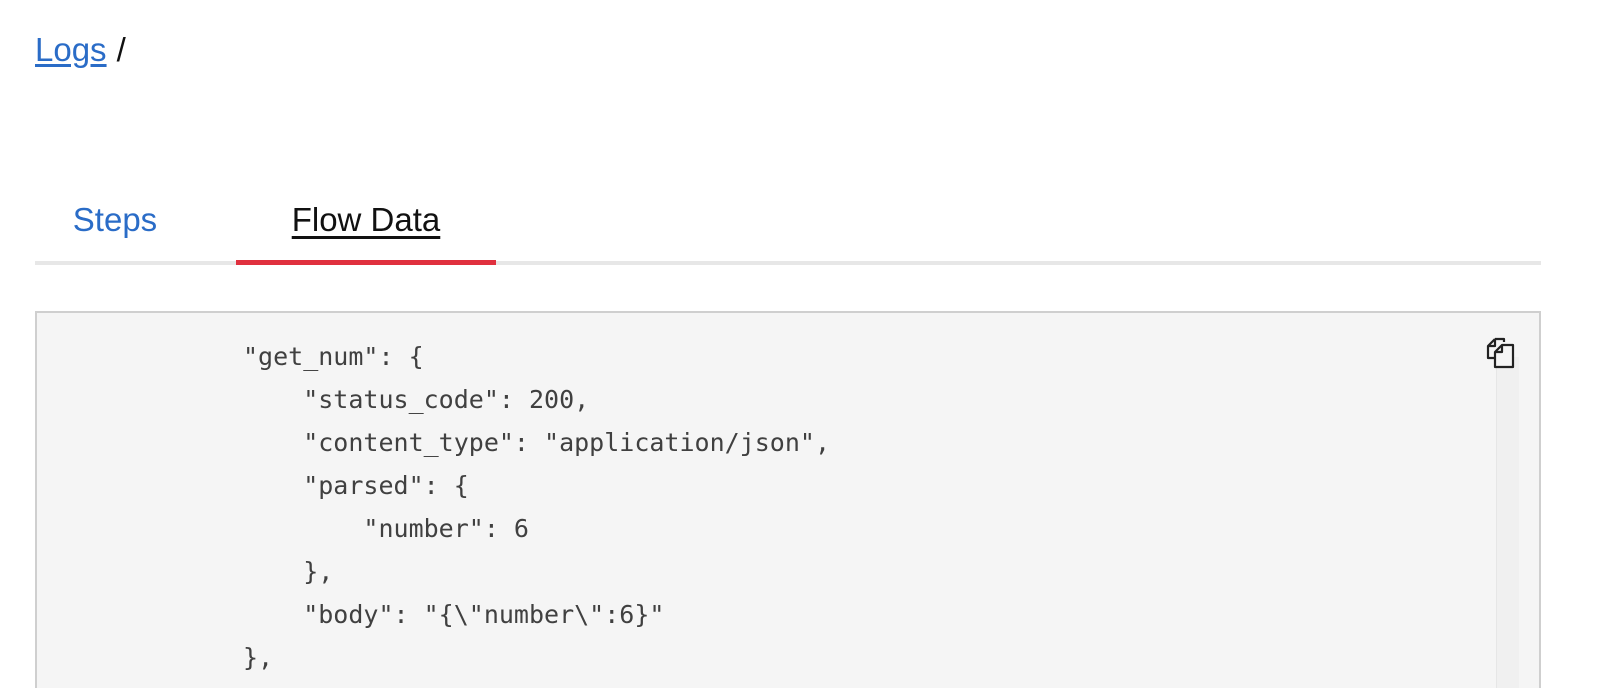 The image size is (1600, 688). I want to click on code-line: "number": 6, so click(386, 528).